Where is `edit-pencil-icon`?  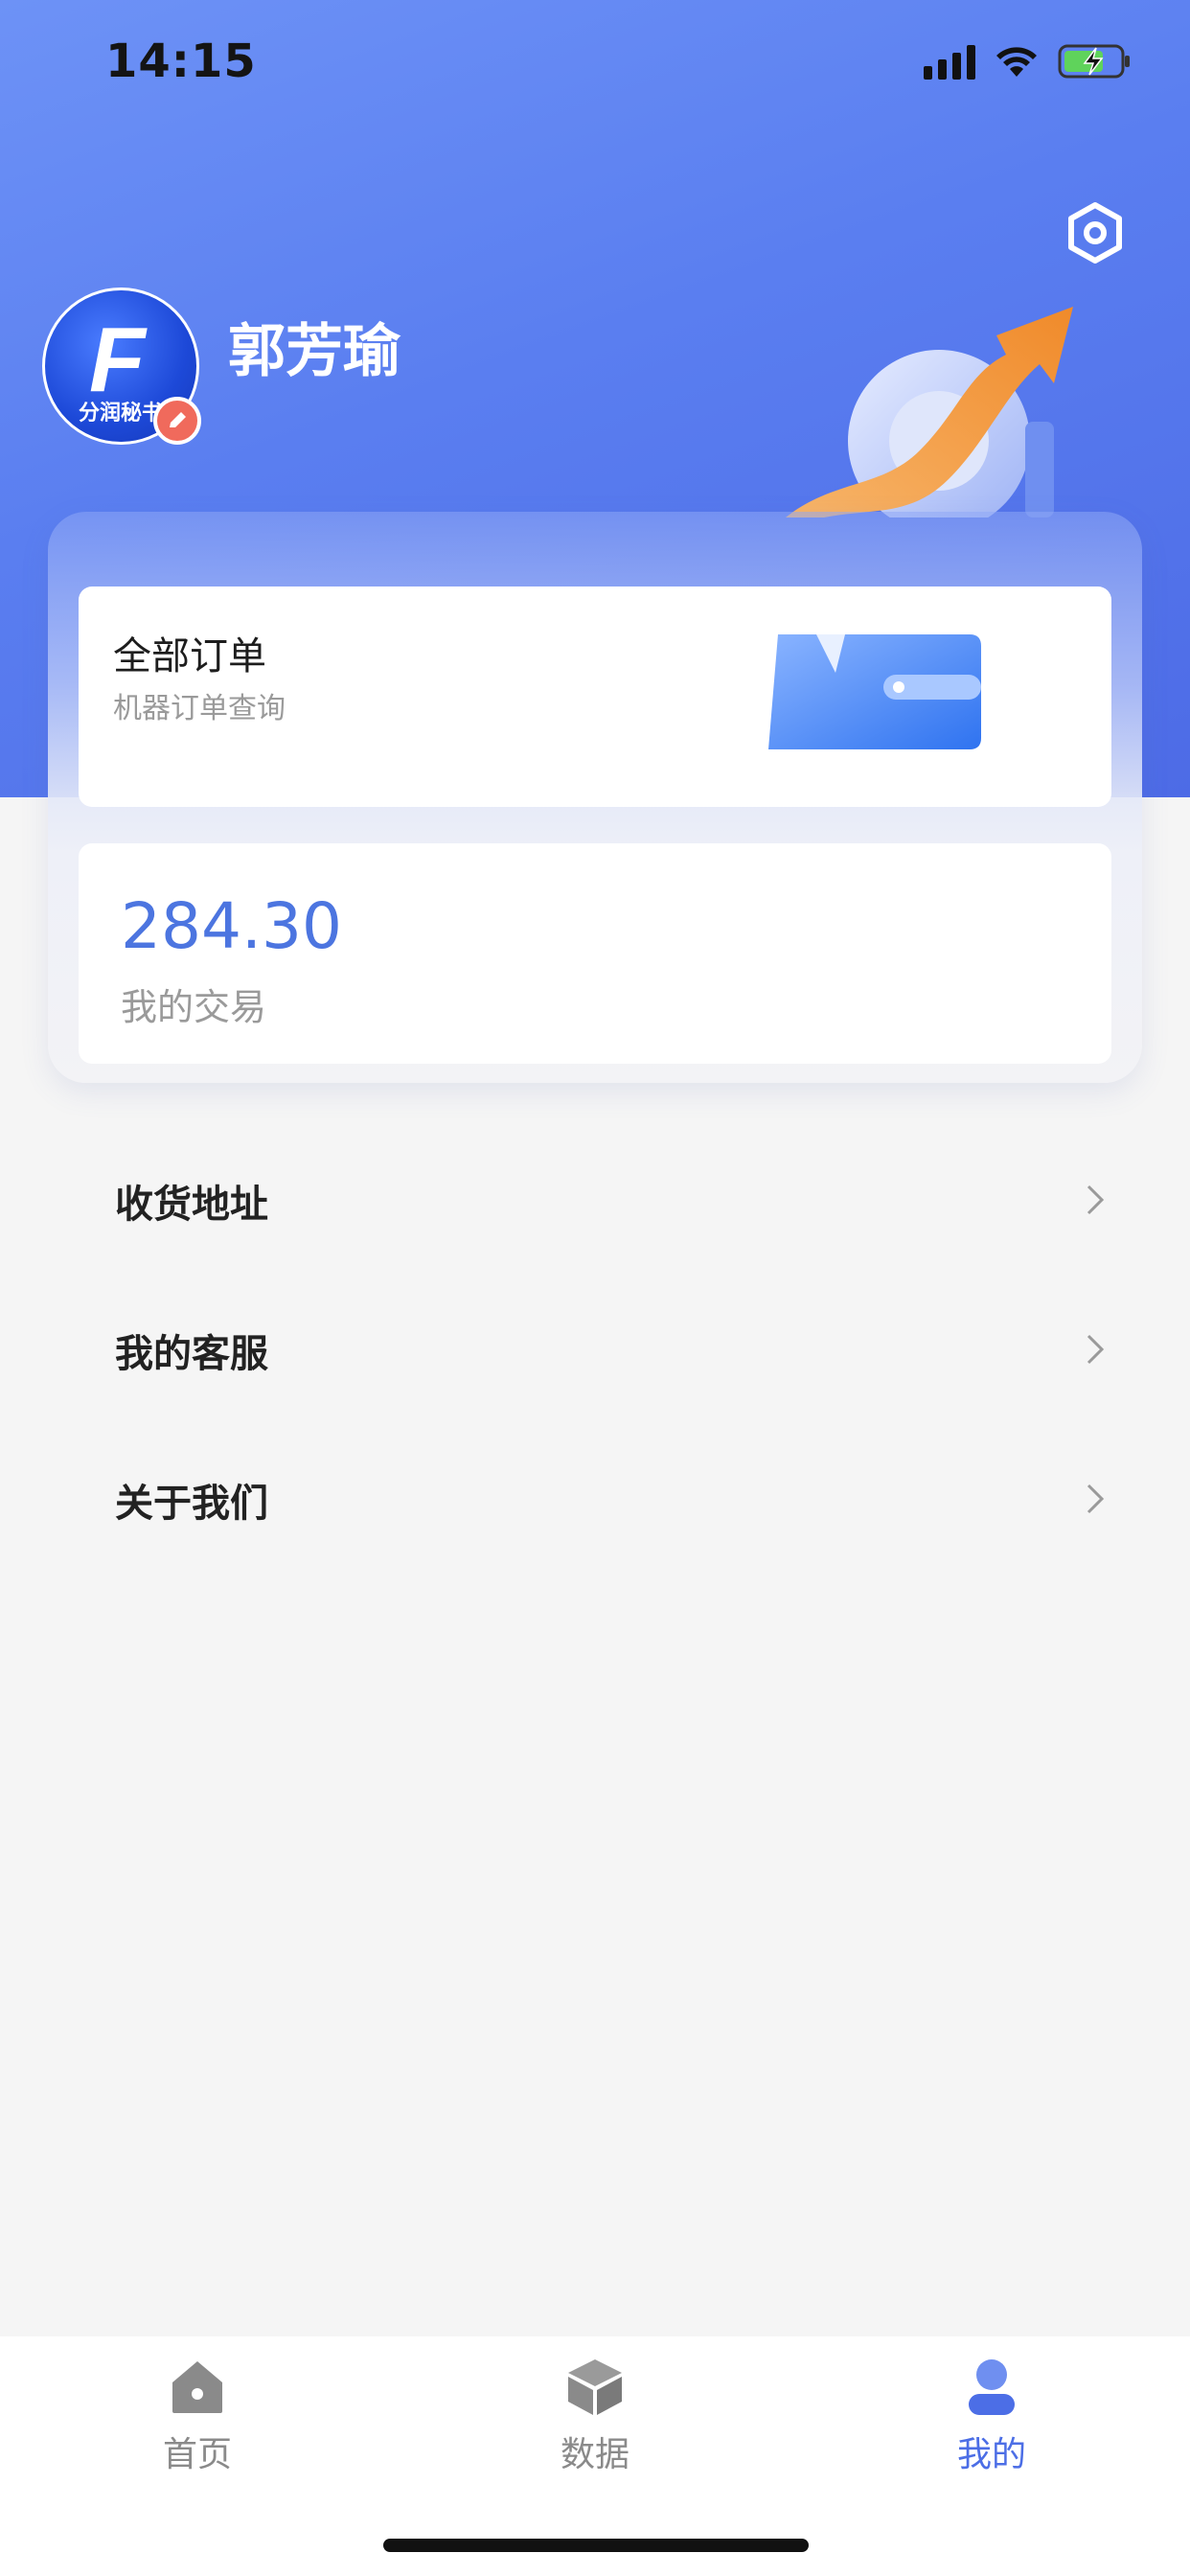 edit-pencil-icon is located at coordinates (178, 420).